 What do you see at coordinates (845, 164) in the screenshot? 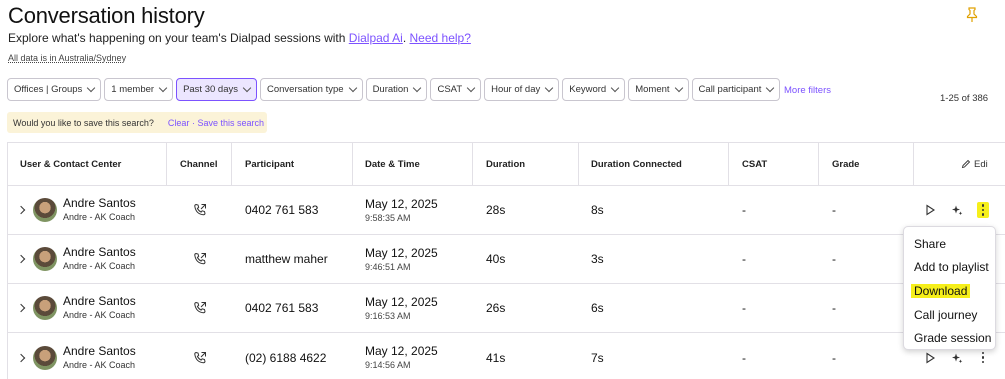
I see `column-header-grade: Grade` at bounding box center [845, 164].